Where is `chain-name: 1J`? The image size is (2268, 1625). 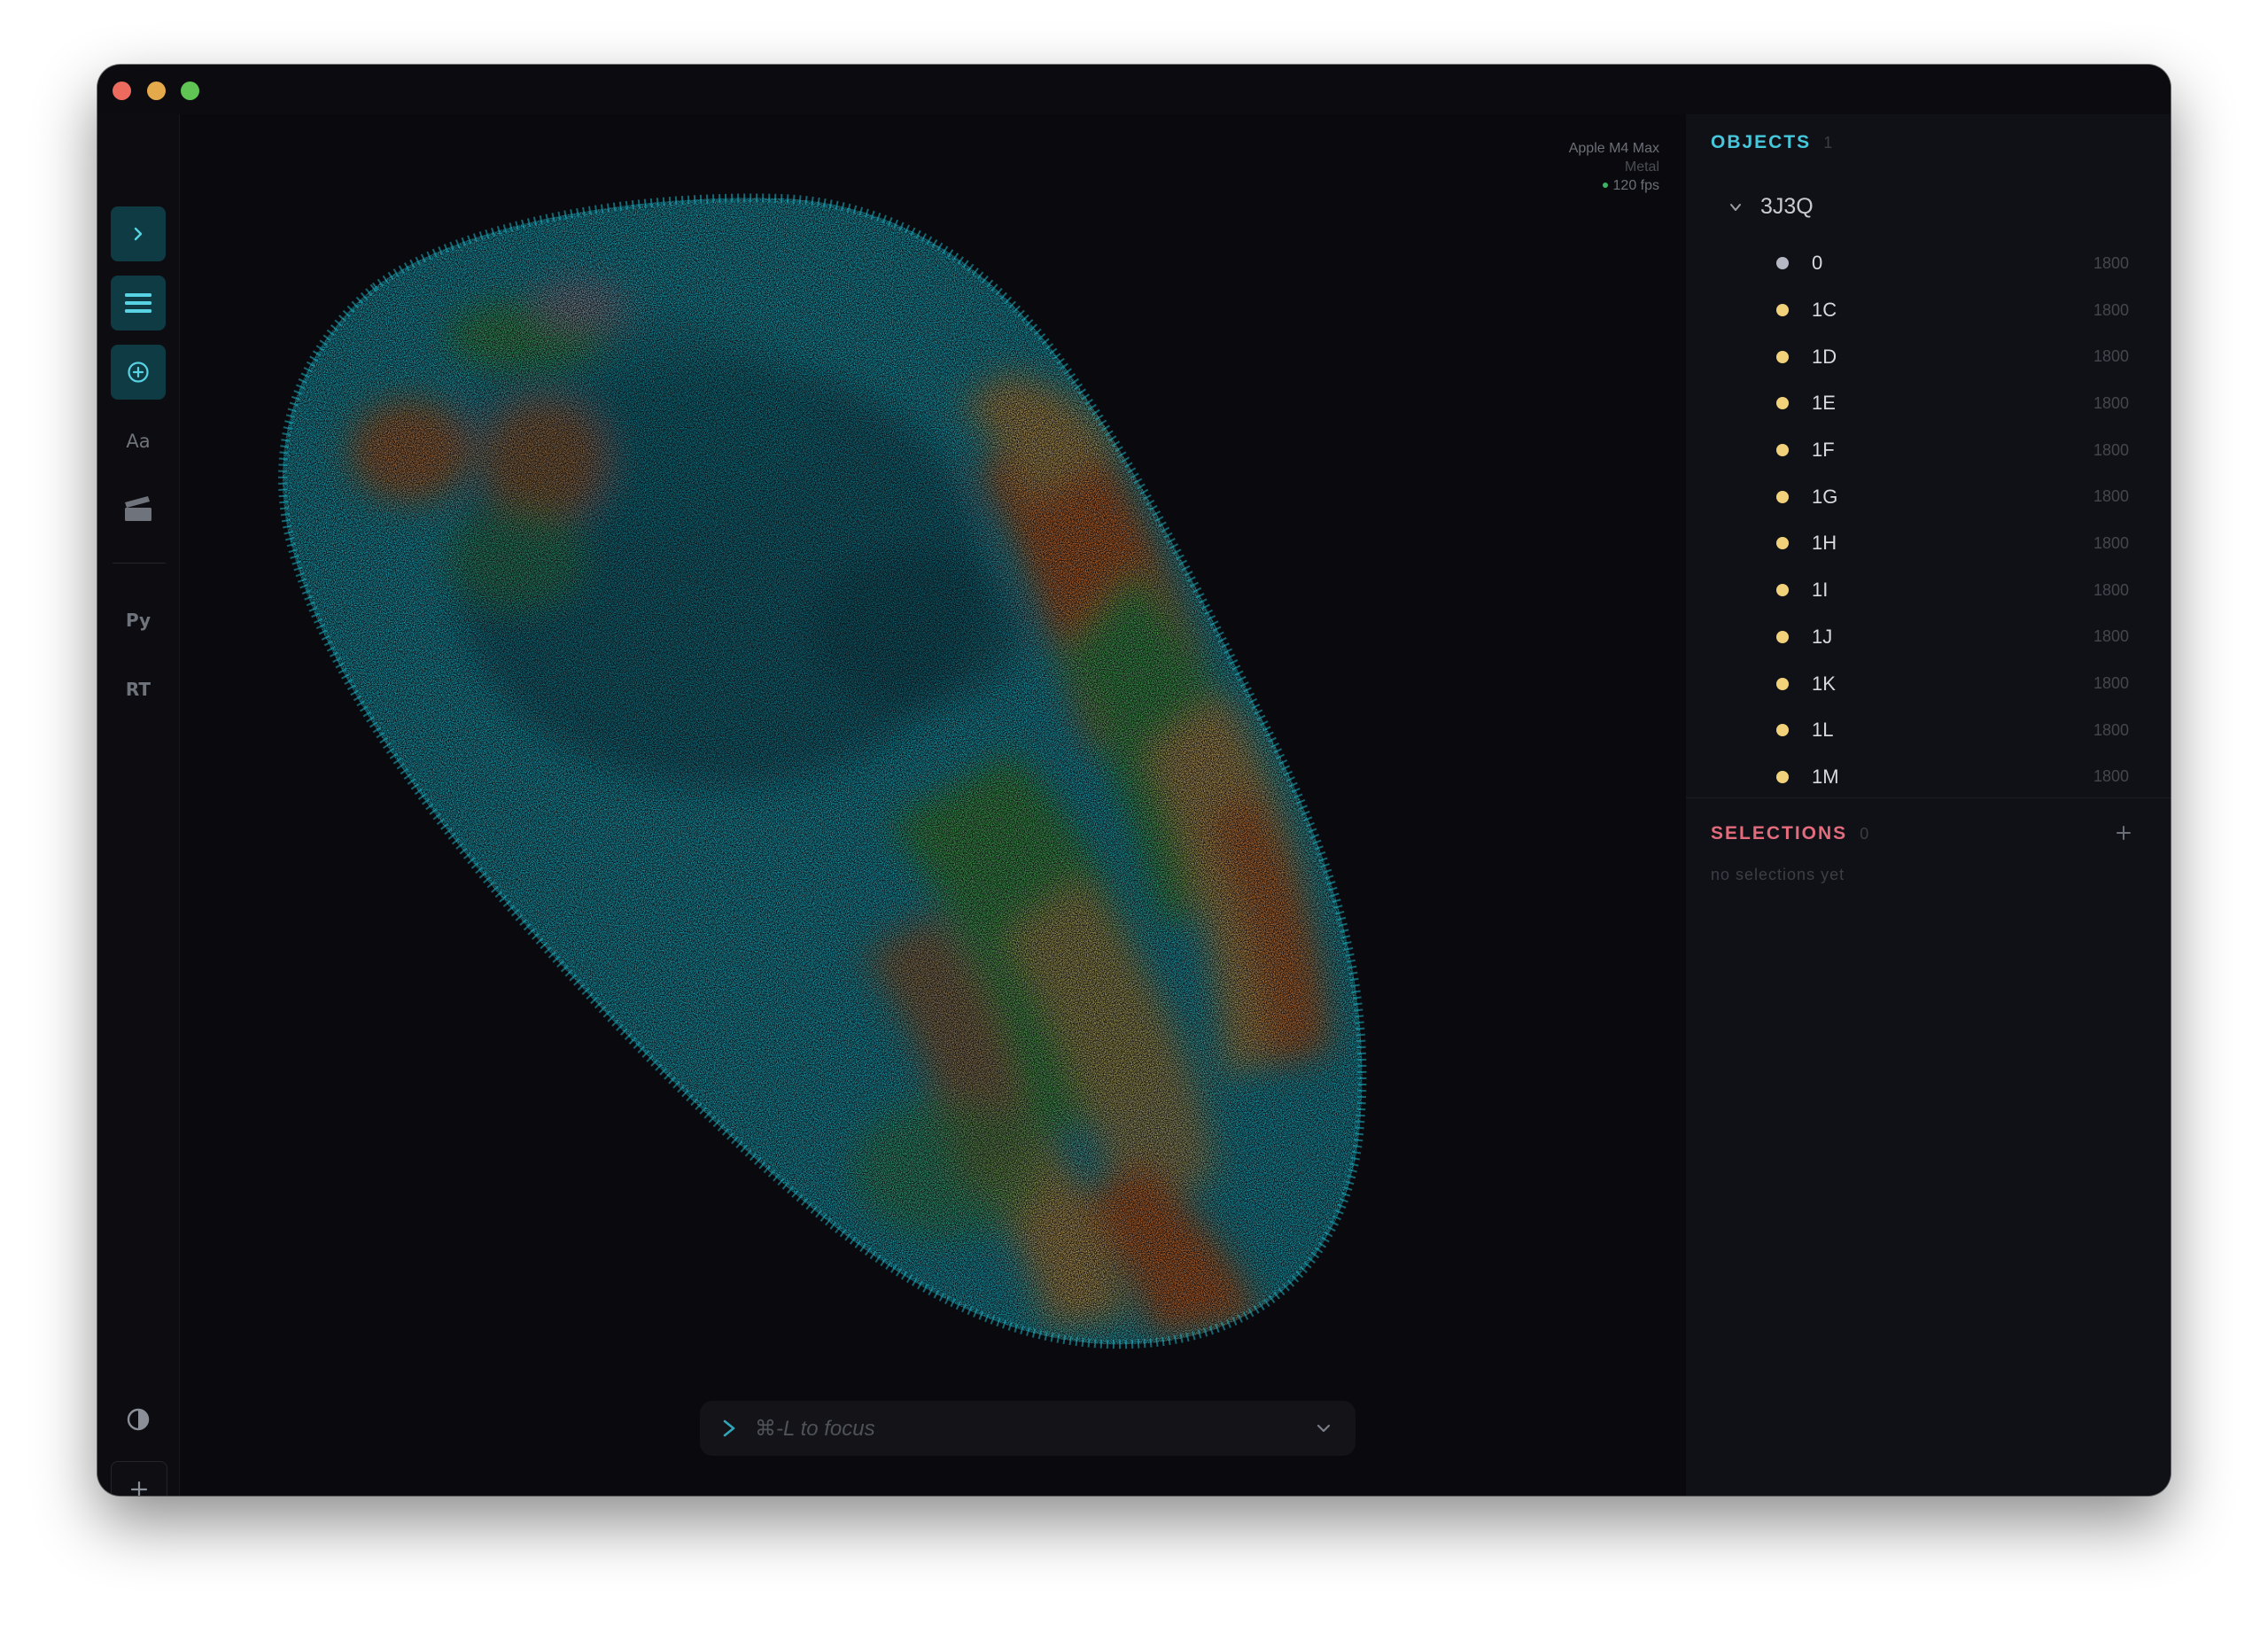
chain-name: 1J is located at coordinates (1822, 636).